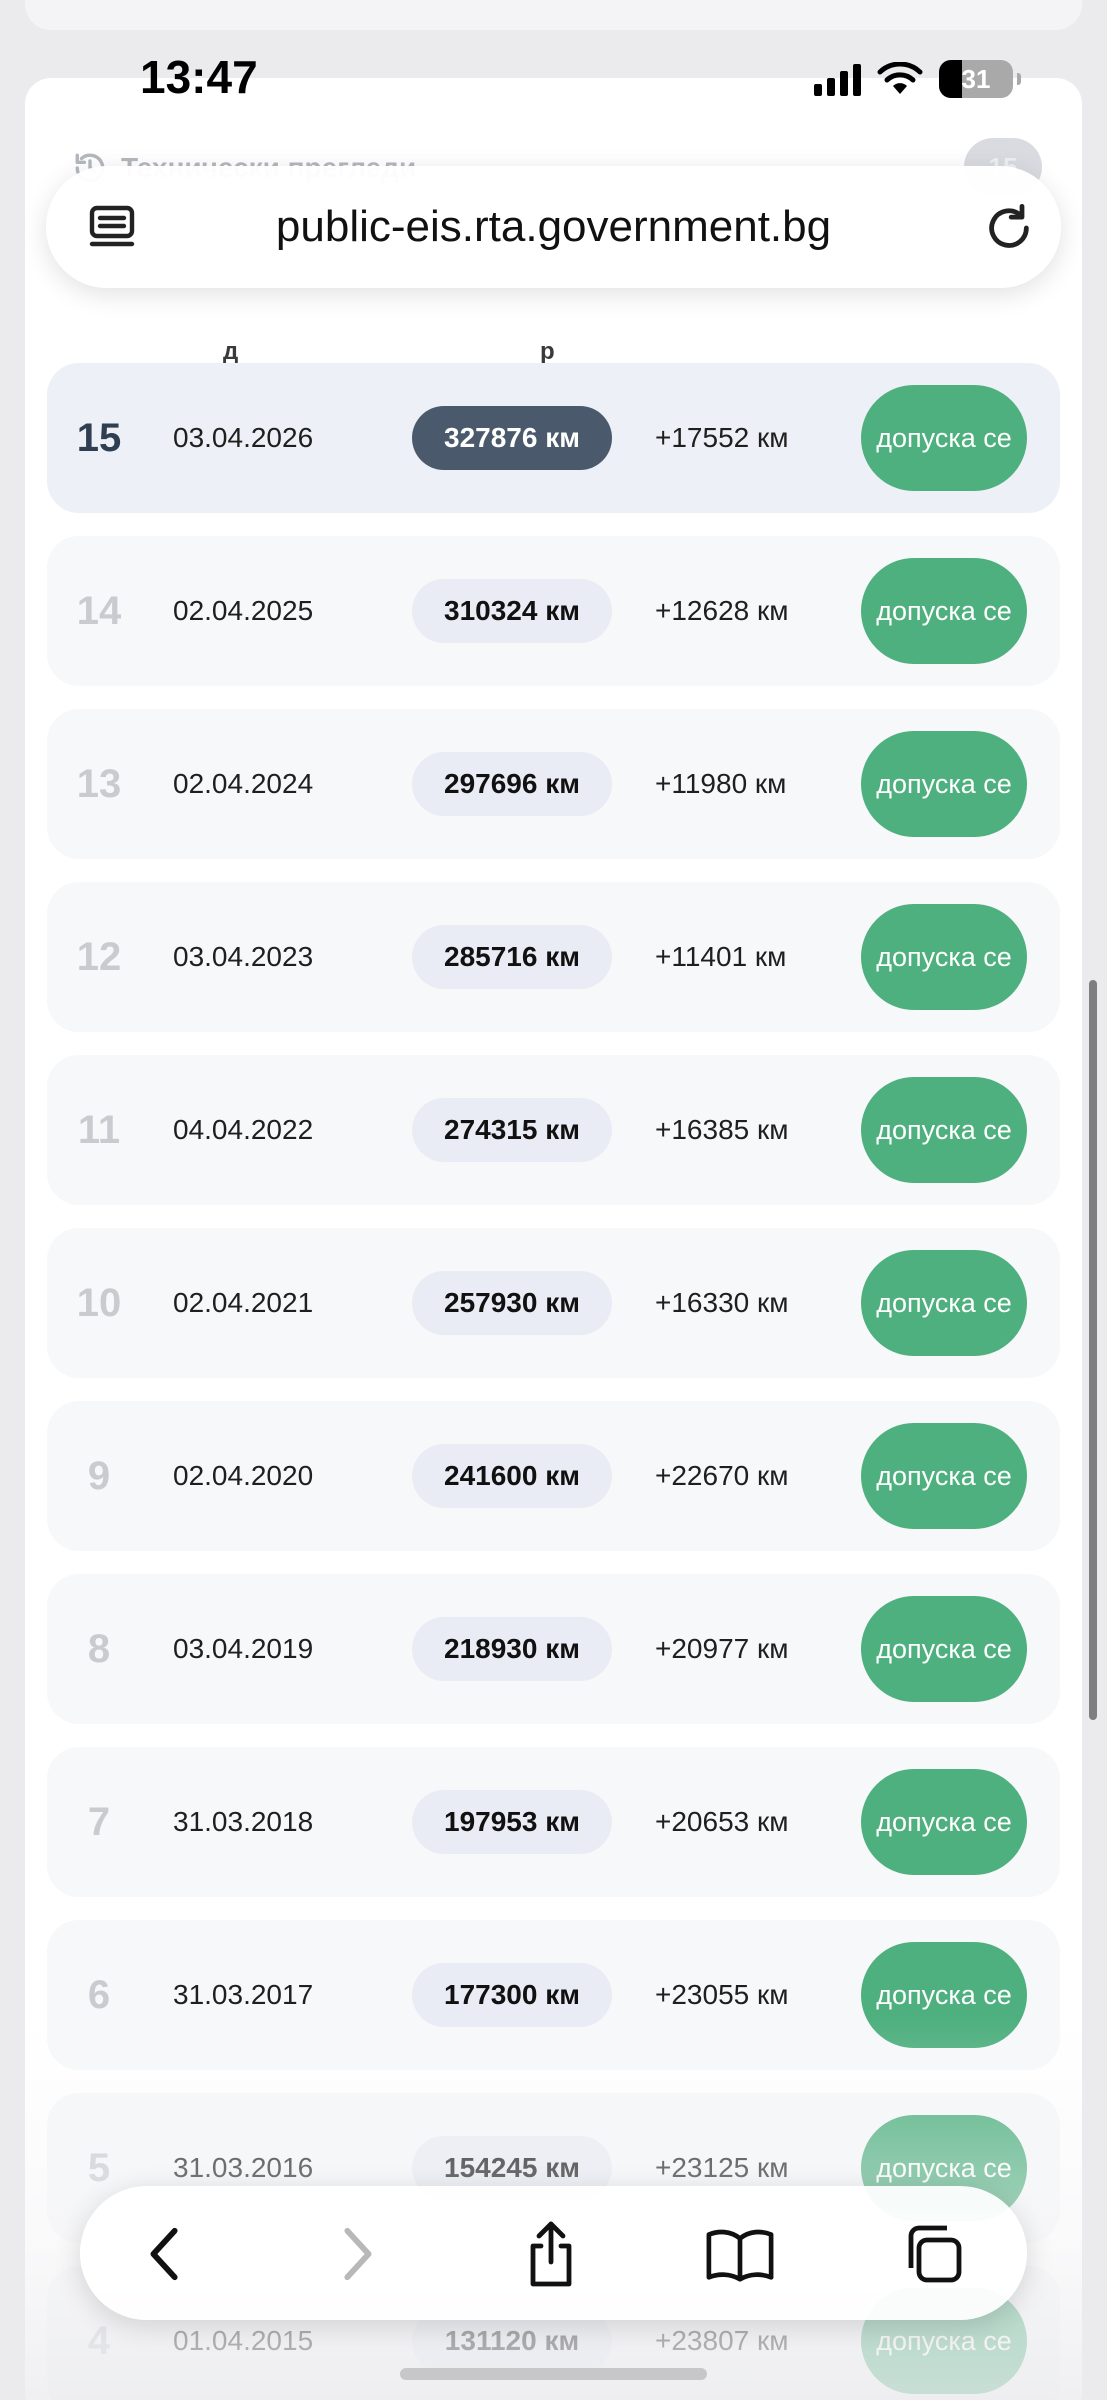 This screenshot has width=1107, height=2400. I want to click on odometer-badge: 285716 км, so click(512, 957).